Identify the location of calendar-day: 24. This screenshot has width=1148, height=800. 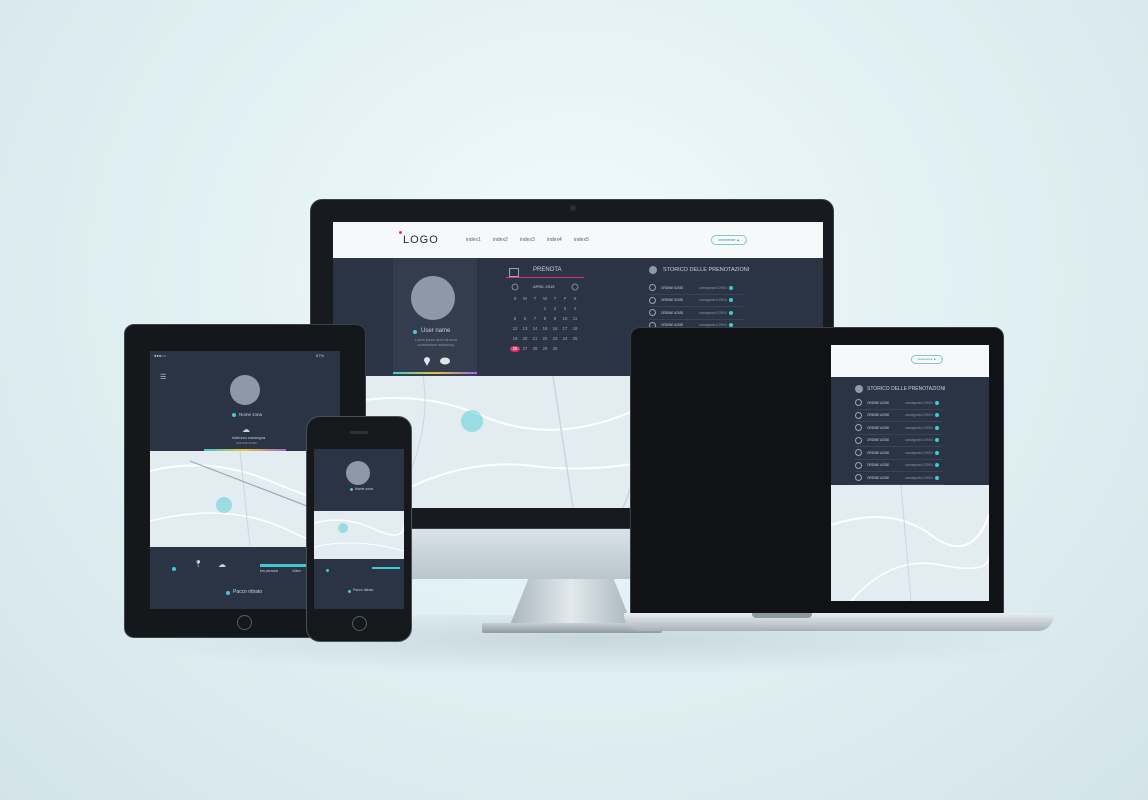
(565, 339).